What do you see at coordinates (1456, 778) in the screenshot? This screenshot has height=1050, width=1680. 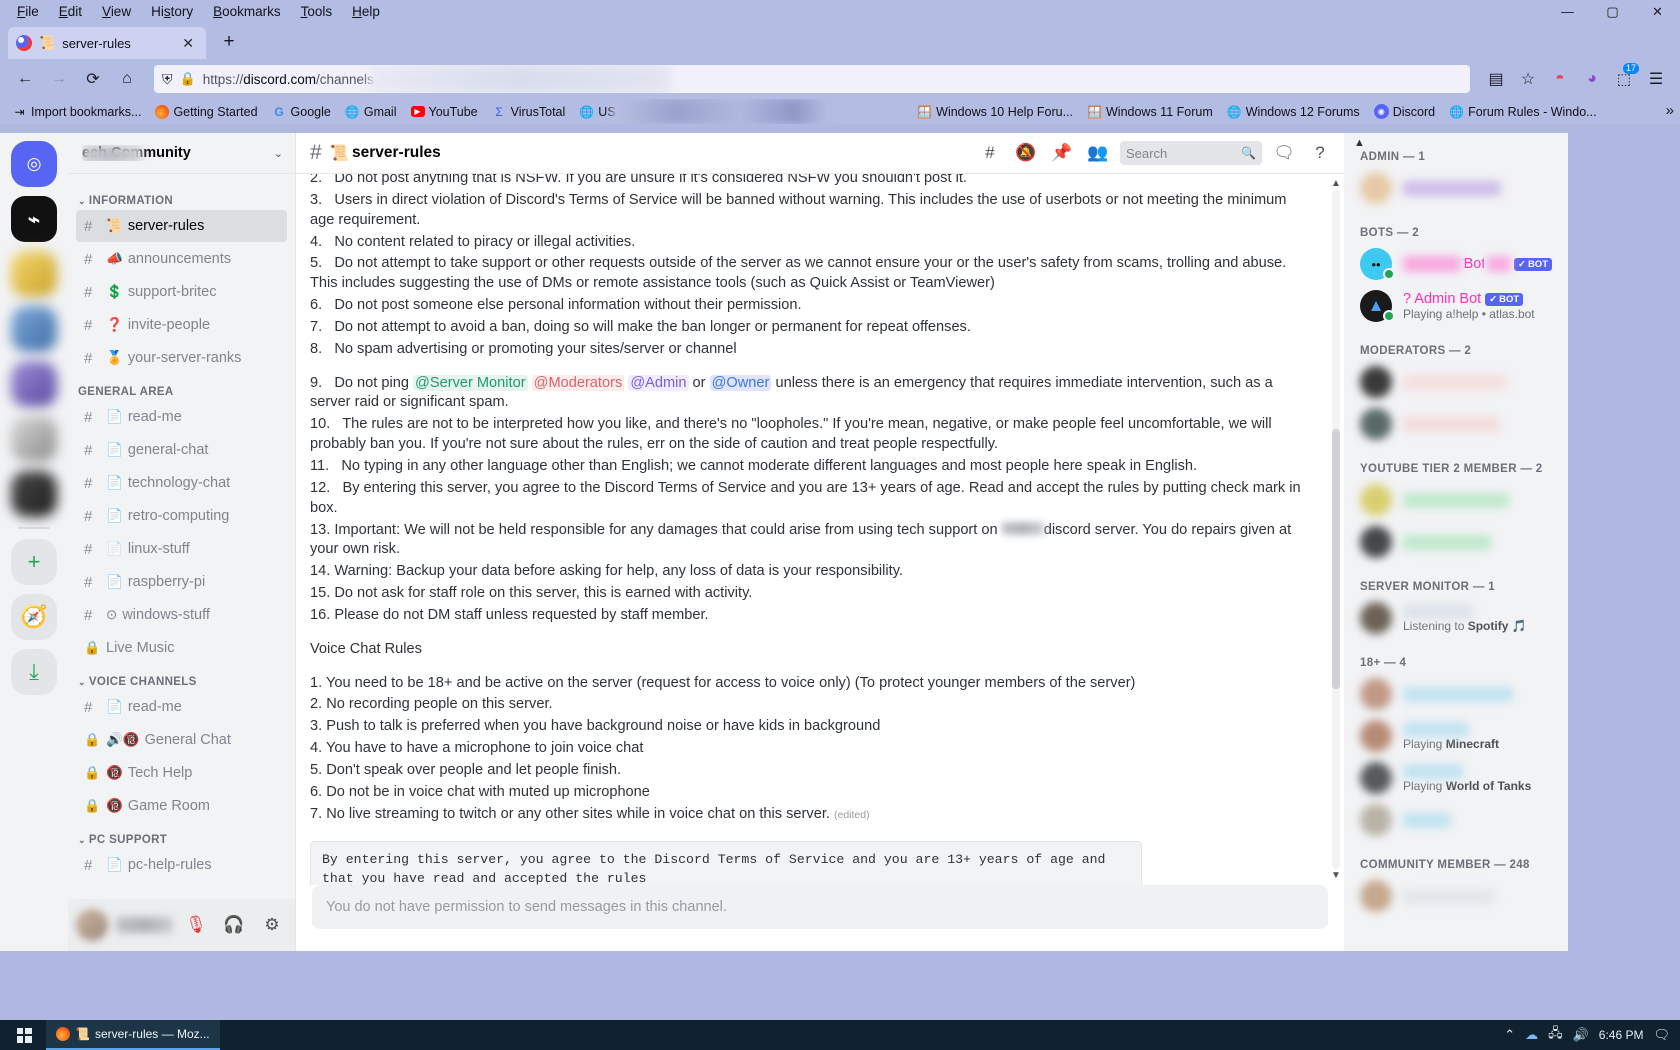 I see `member-row: Playing World of Tanks` at bounding box center [1456, 778].